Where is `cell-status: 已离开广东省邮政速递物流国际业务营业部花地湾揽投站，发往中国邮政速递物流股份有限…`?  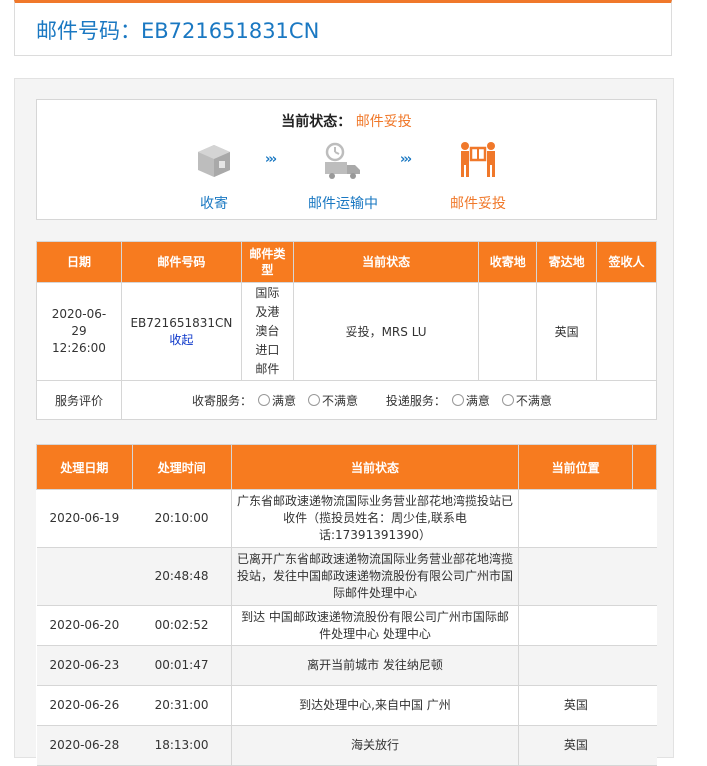
cell-status: 已离开广东省邮政速递物流国际业务营业部花地湾揽投站，发往中国邮政速递物流股份有限… is located at coordinates (375, 576).